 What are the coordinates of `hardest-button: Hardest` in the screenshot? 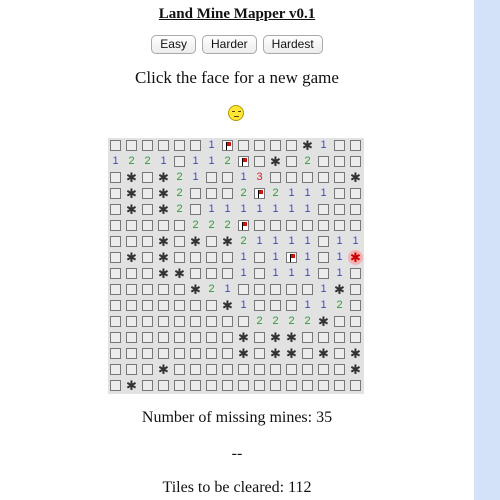 It's located at (292, 44).